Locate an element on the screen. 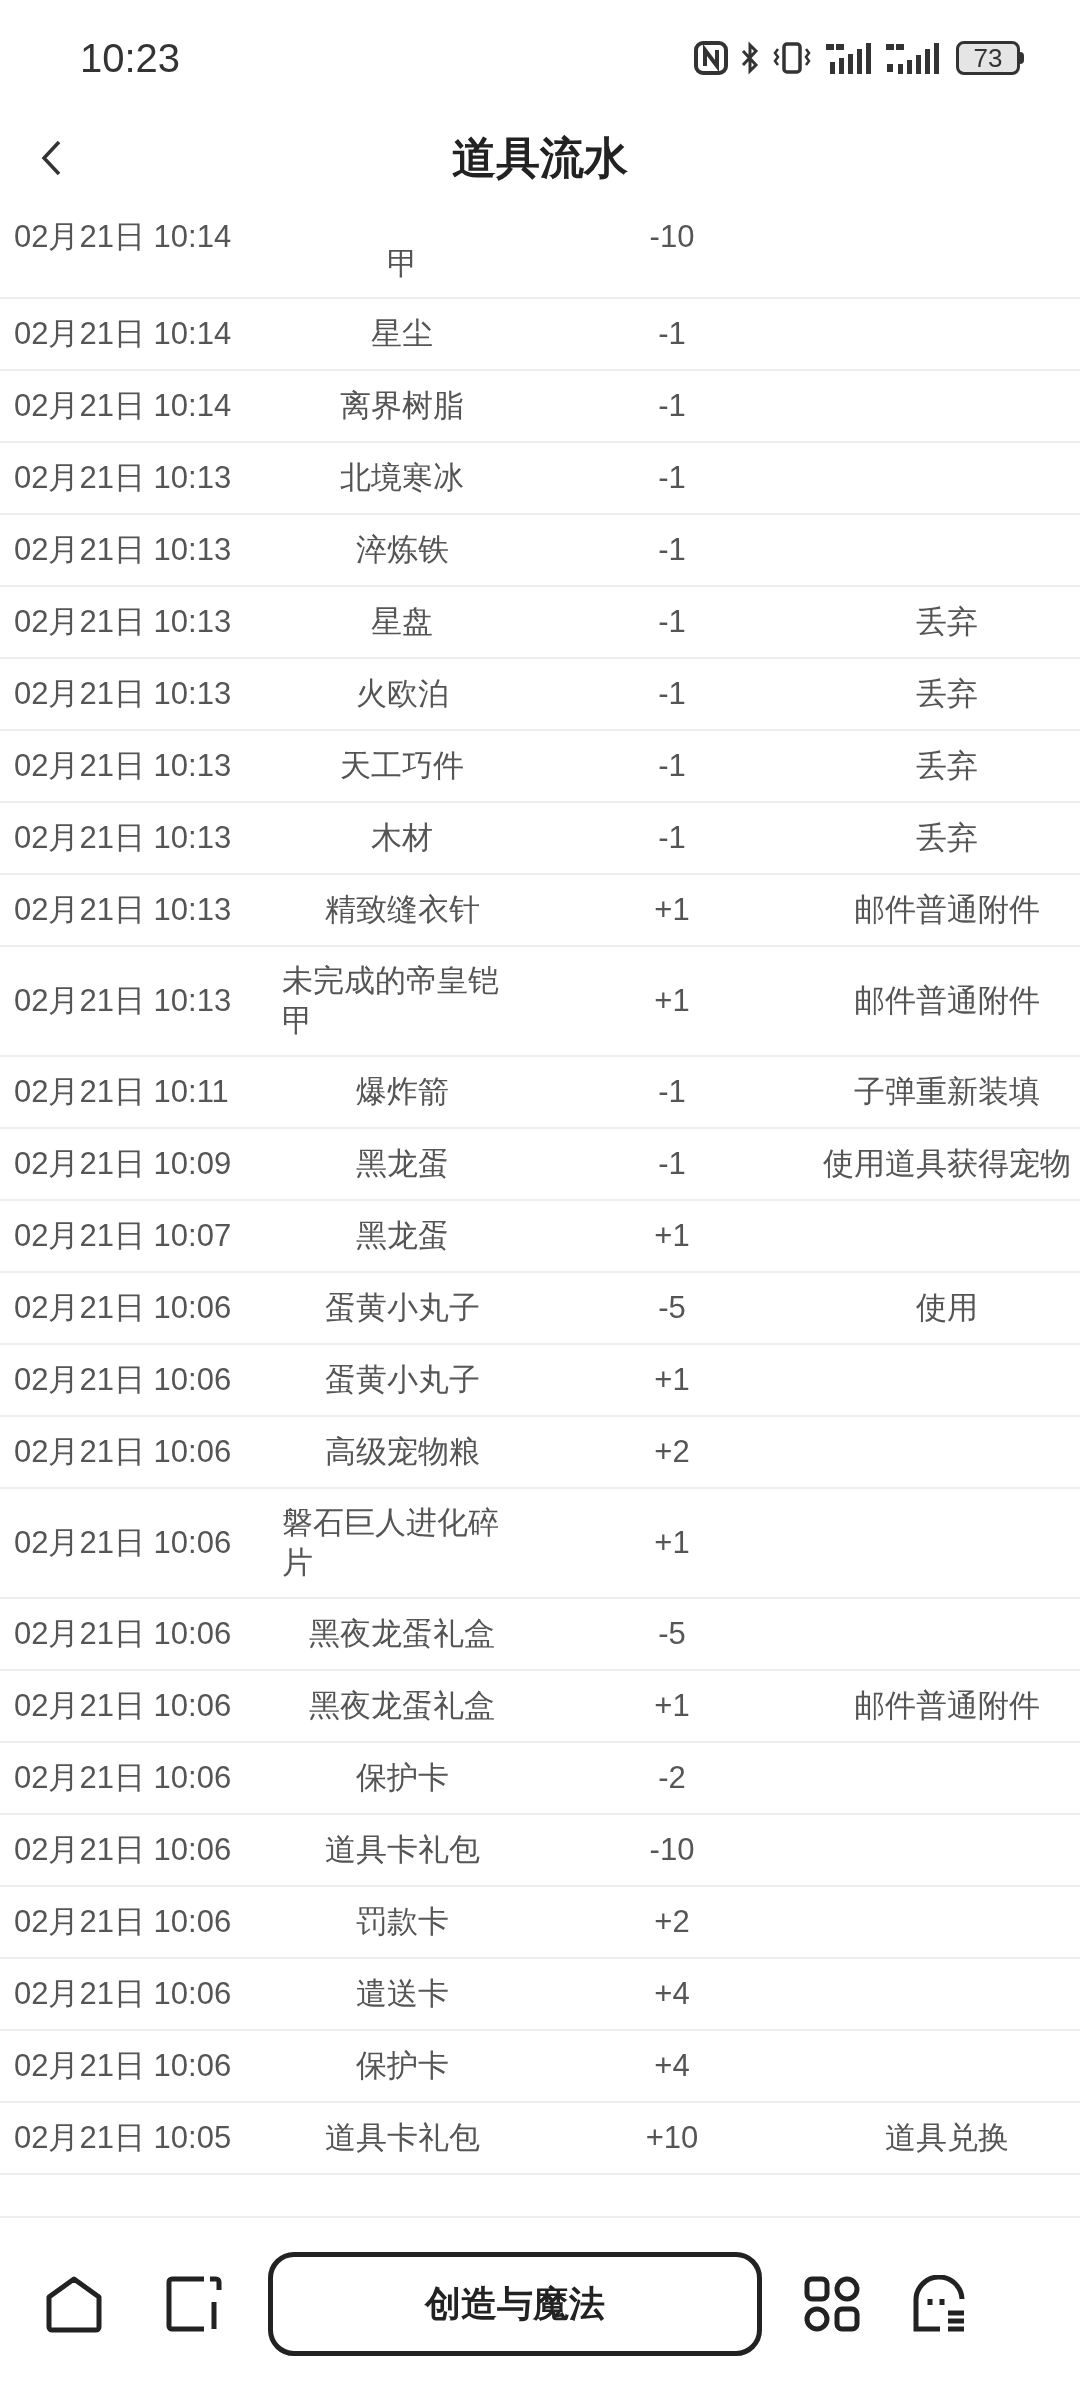 This screenshot has height=2390, width=1080. item-name: 天工巧件 is located at coordinates (402, 766).